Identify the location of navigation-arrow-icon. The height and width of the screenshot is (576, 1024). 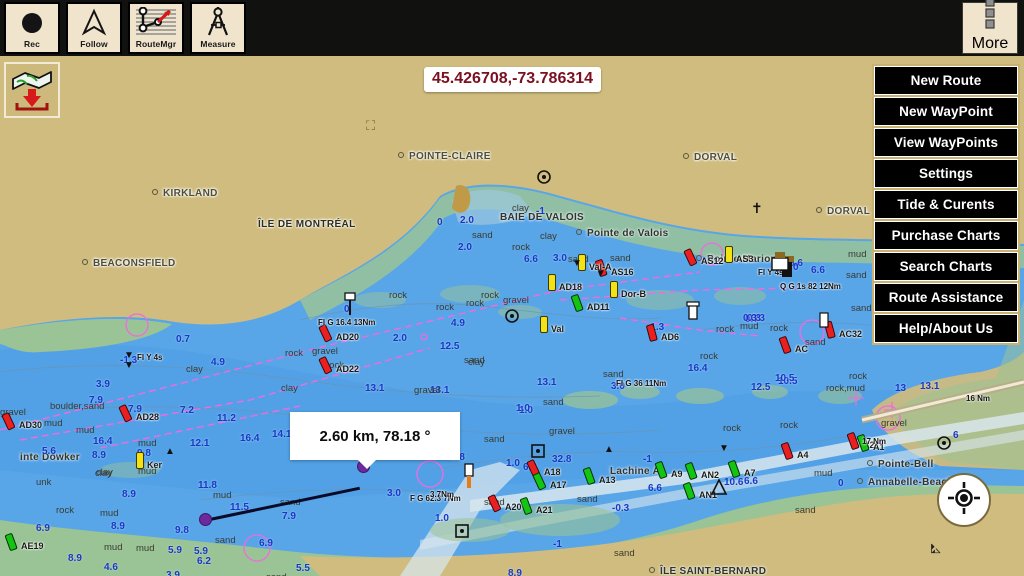
(94, 21).